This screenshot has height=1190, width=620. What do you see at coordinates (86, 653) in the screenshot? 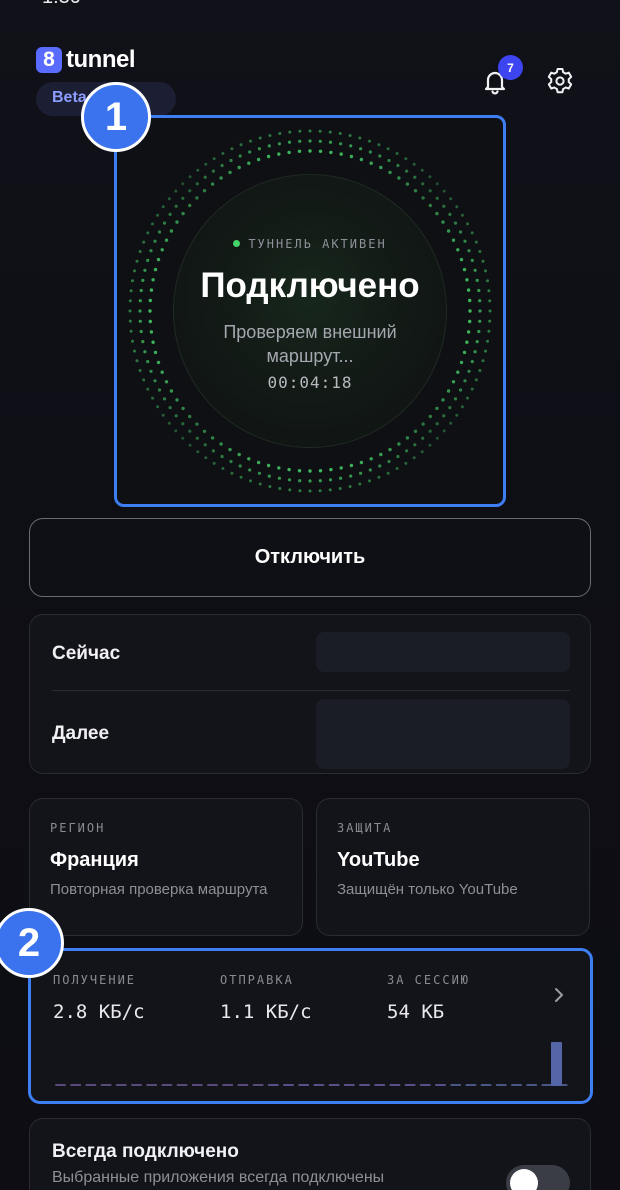
I see `now-label: Сейчас` at bounding box center [86, 653].